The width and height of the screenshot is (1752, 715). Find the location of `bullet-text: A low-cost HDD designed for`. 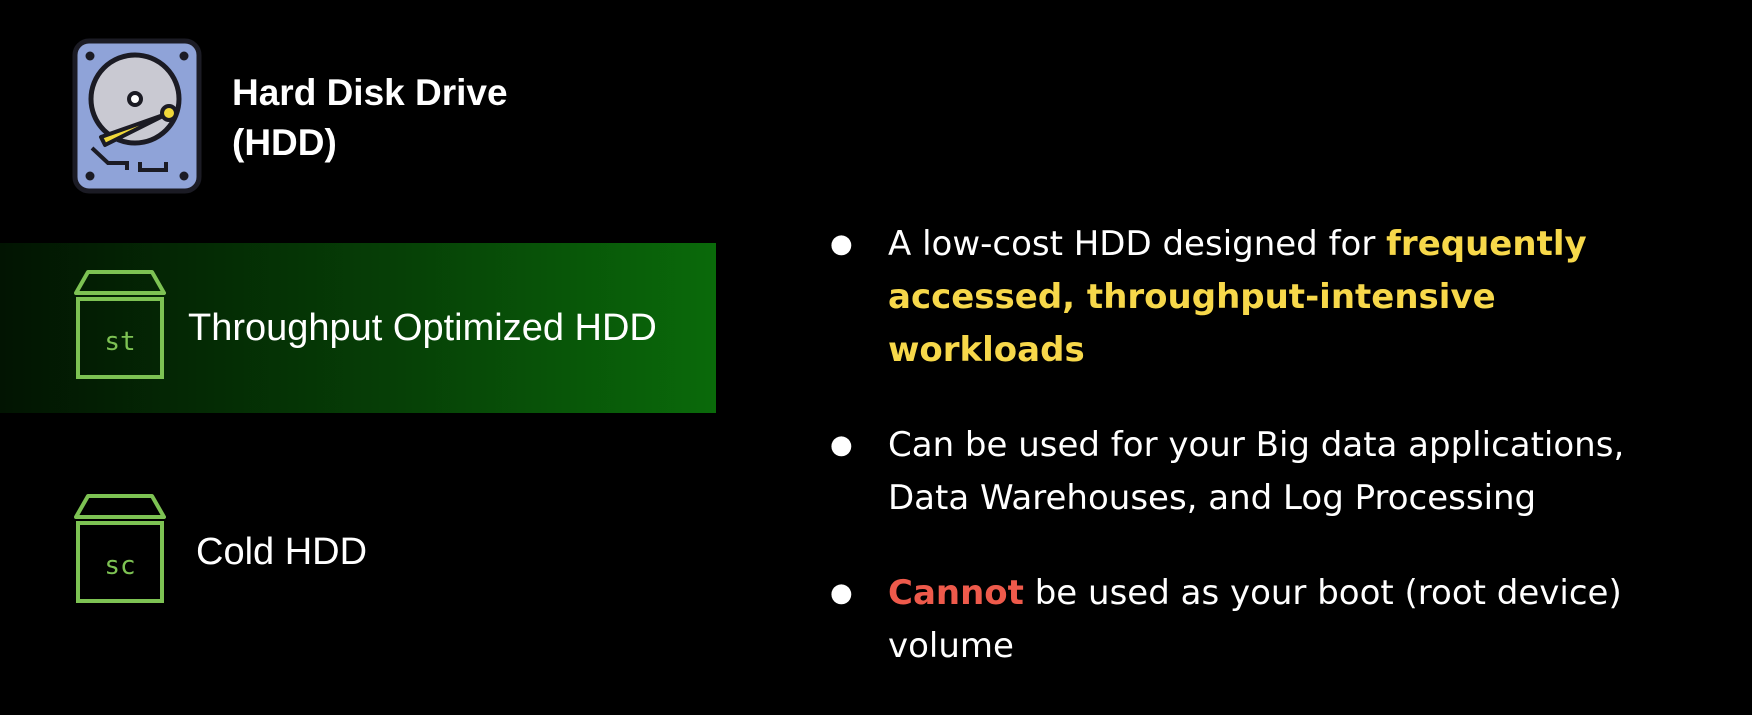

bullet-text: A low-cost HDD designed for is located at coordinates (1137, 244).